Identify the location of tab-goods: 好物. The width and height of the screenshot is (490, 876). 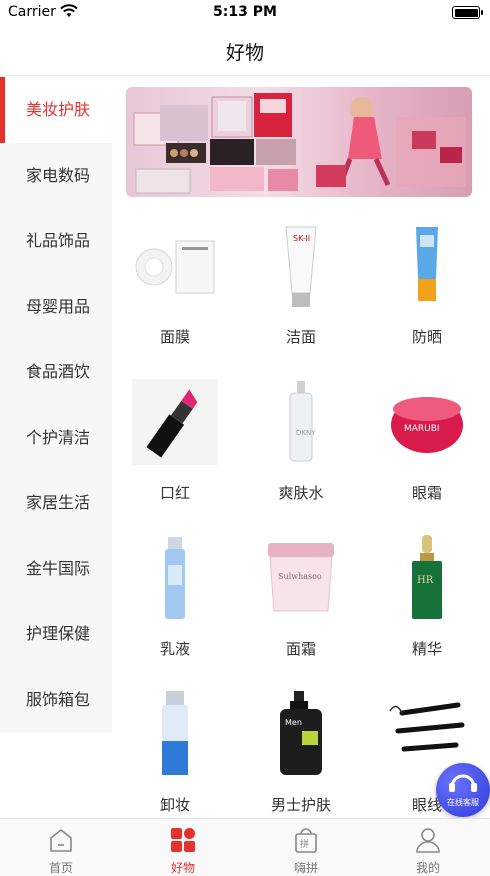
(183, 847).